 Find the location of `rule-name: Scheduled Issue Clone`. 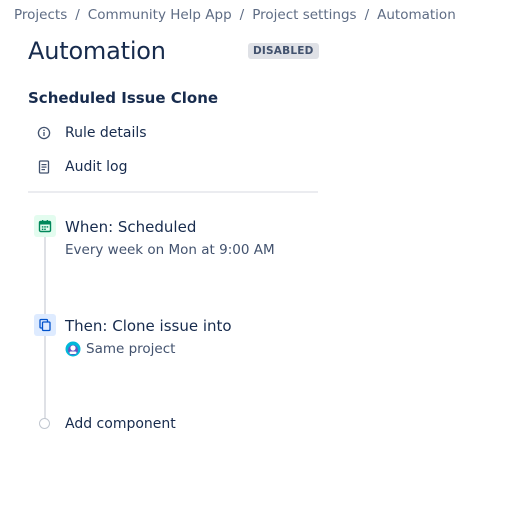

rule-name: Scheduled Issue Clone is located at coordinates (123, 98).